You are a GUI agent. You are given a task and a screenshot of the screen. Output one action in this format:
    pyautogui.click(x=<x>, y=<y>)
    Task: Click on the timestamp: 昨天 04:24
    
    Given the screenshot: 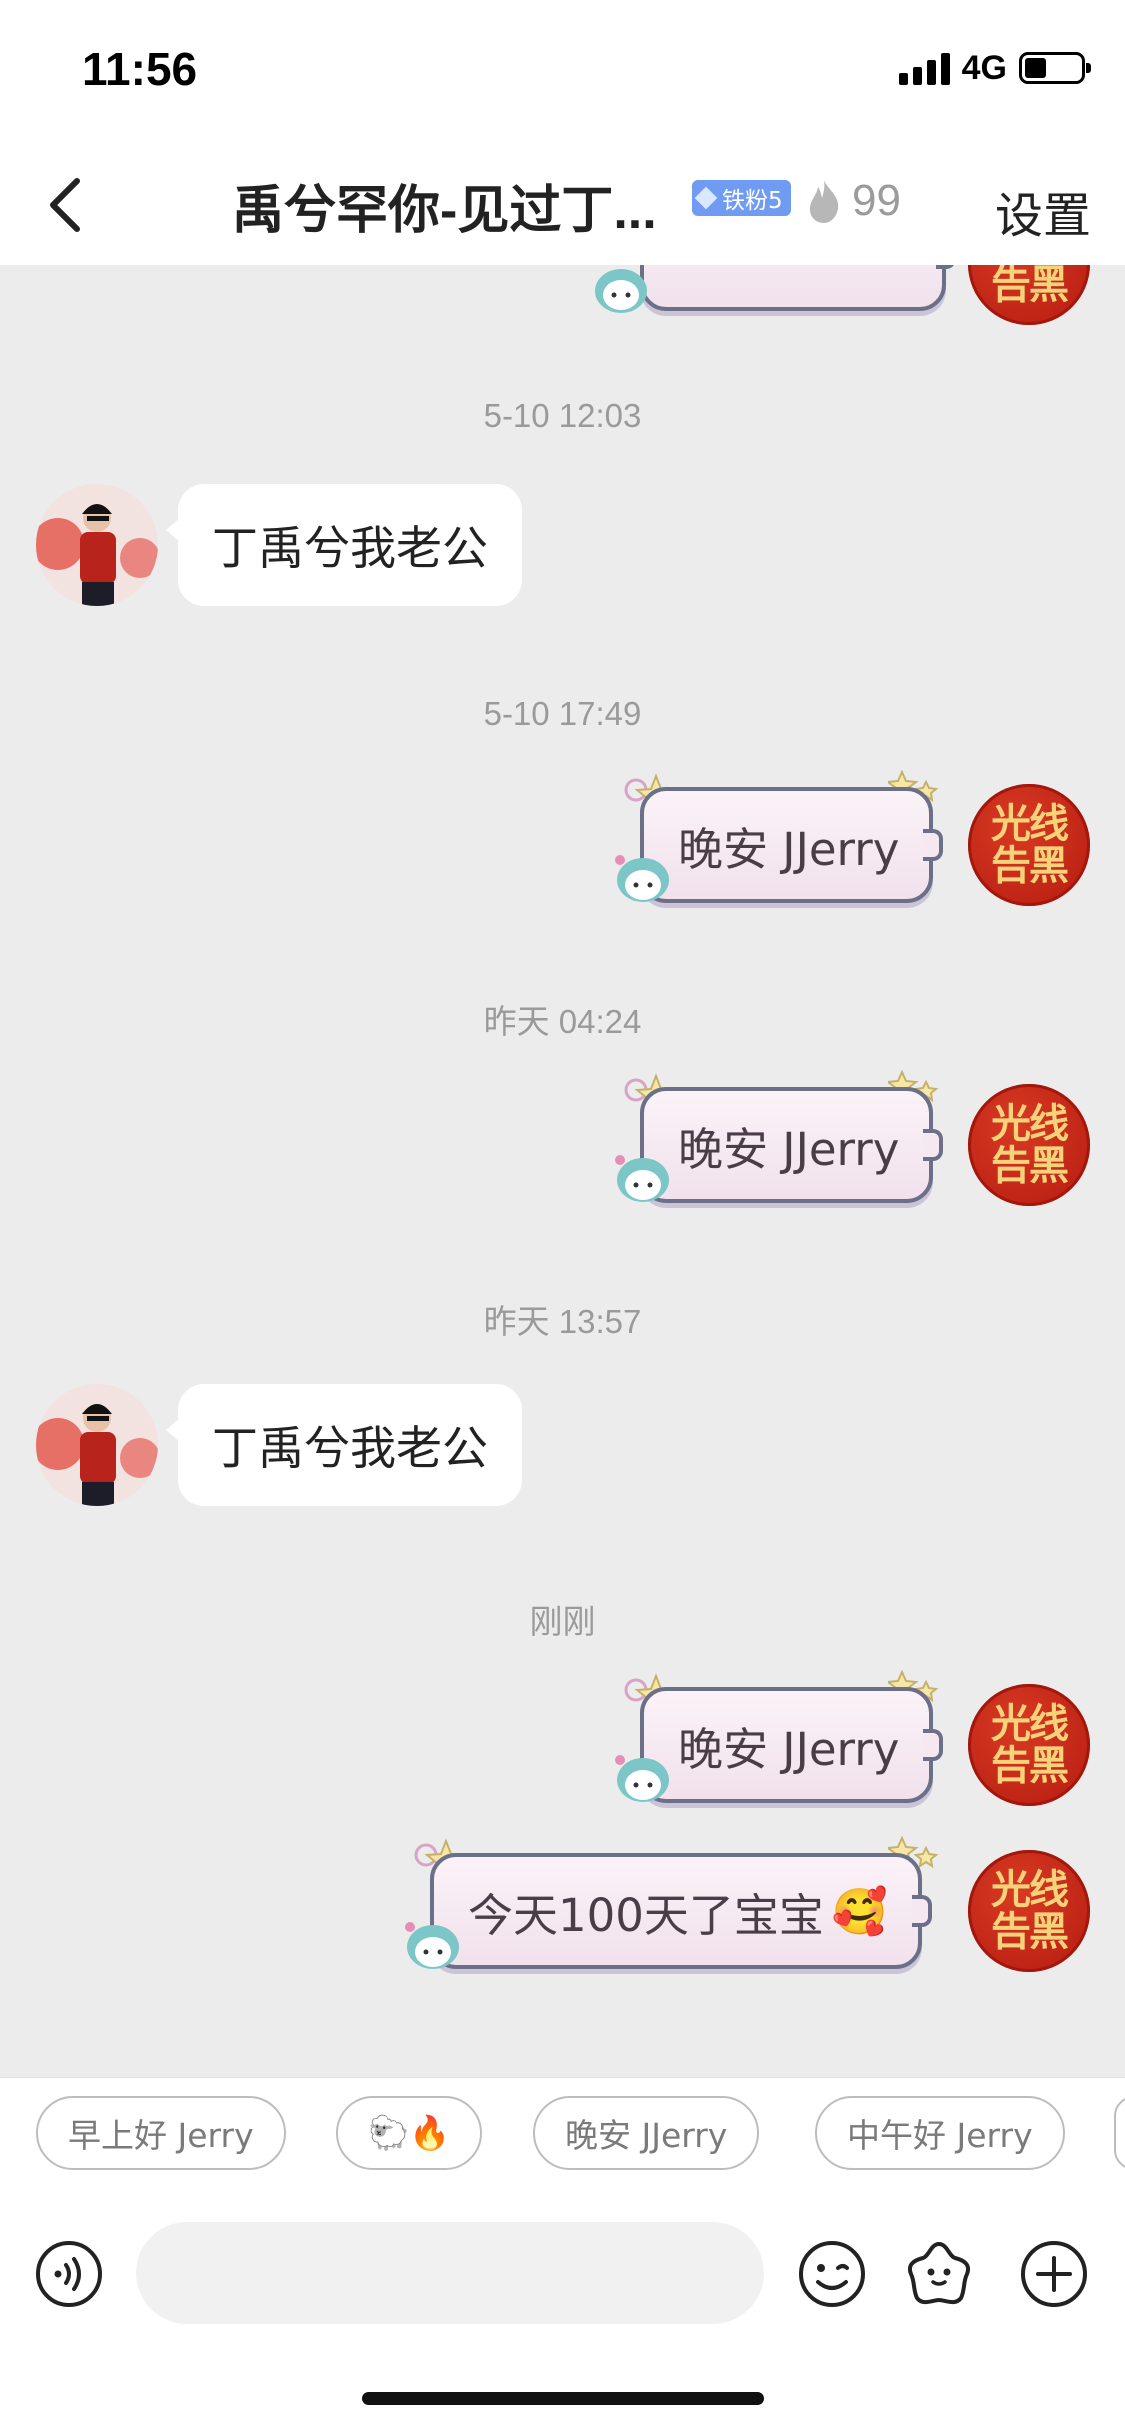 What is the action you would take?
    pyautogui.click(x=562, y=1021)
    